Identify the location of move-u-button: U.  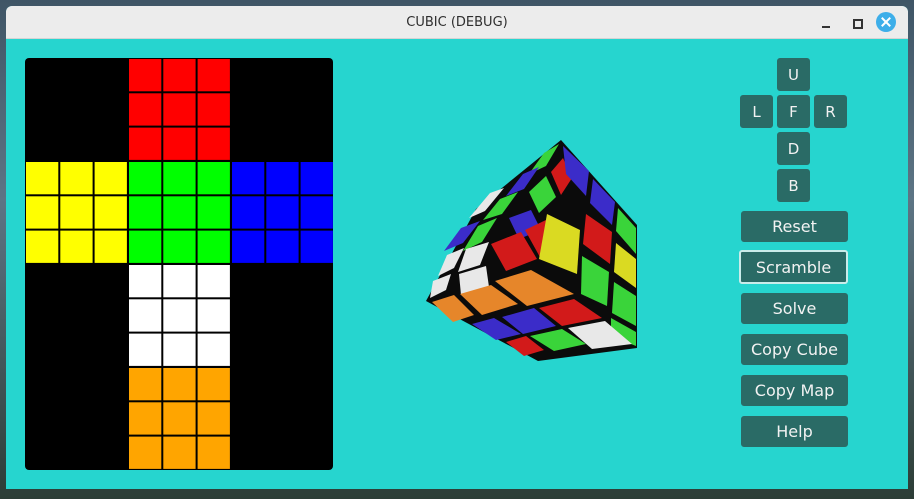
(793, 74).